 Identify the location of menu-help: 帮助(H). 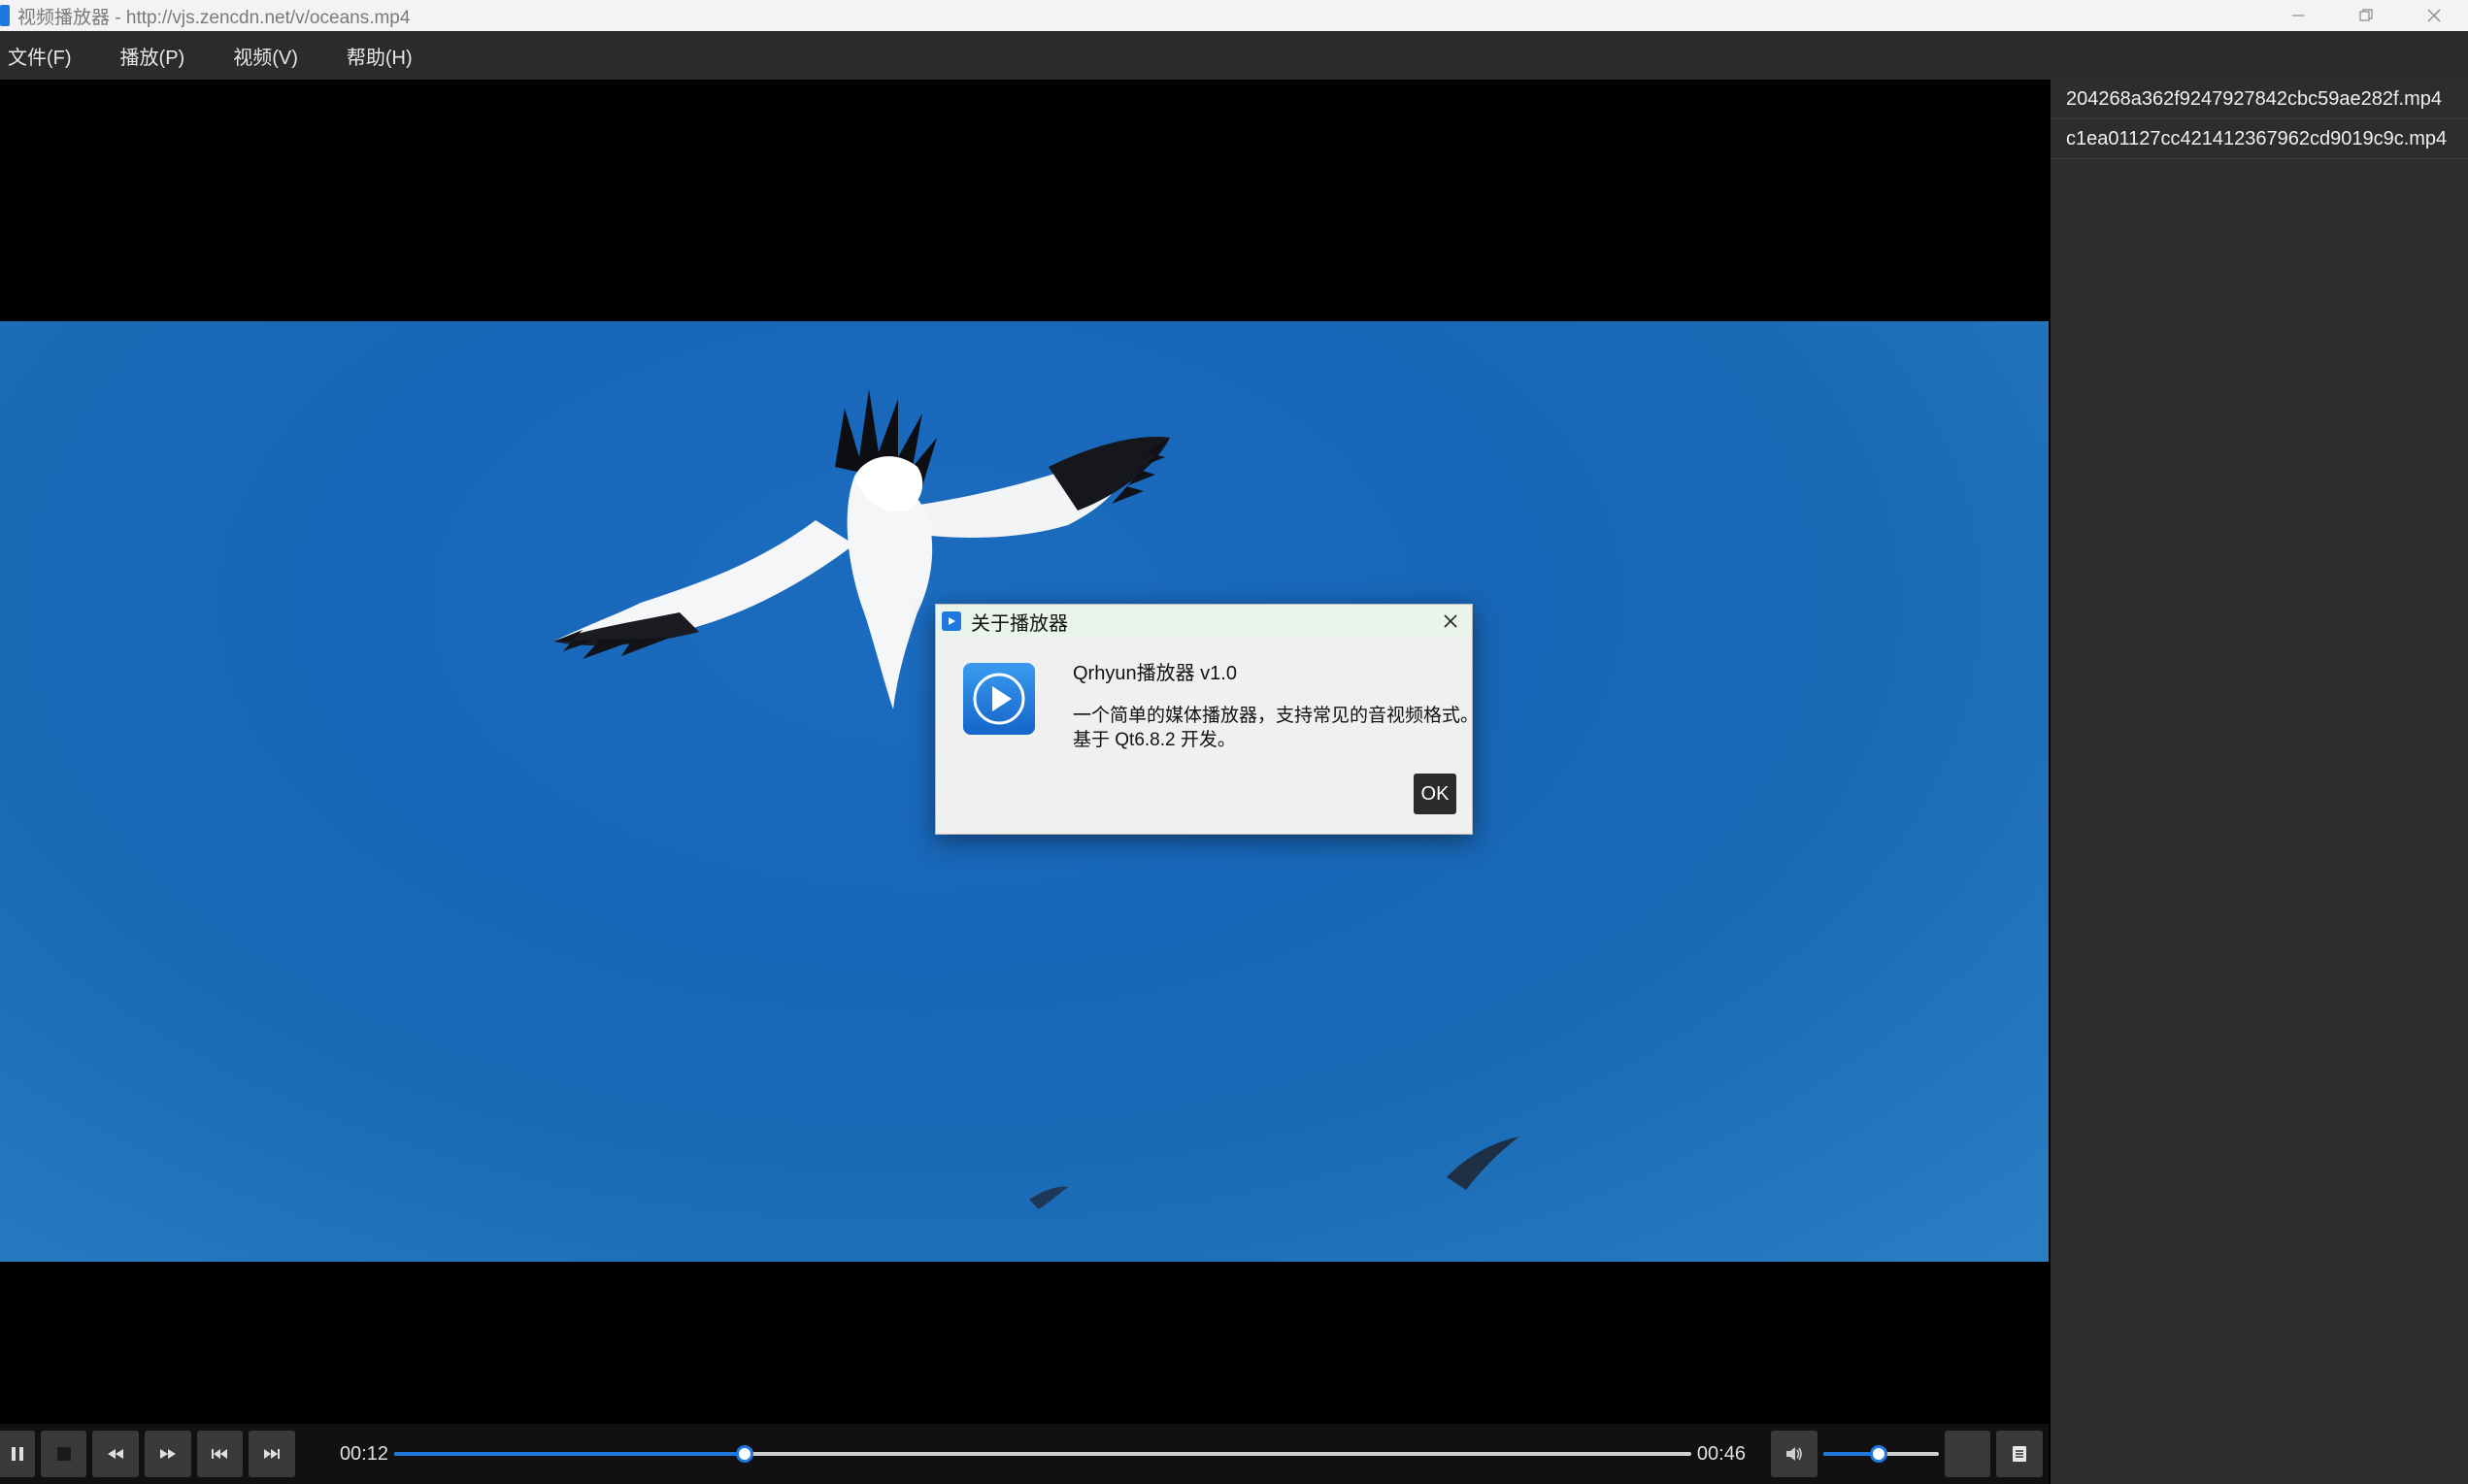
(389, 56).